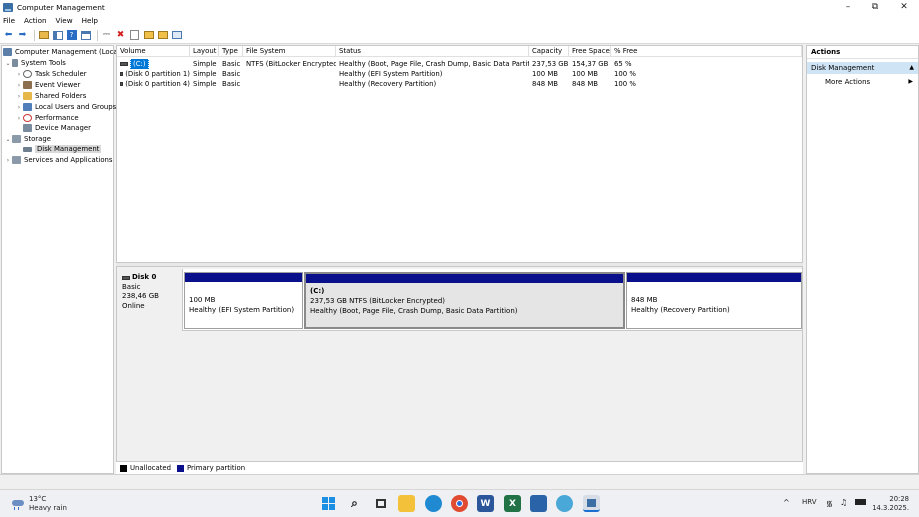  I want to click on clock-icon, so click(27, 74).